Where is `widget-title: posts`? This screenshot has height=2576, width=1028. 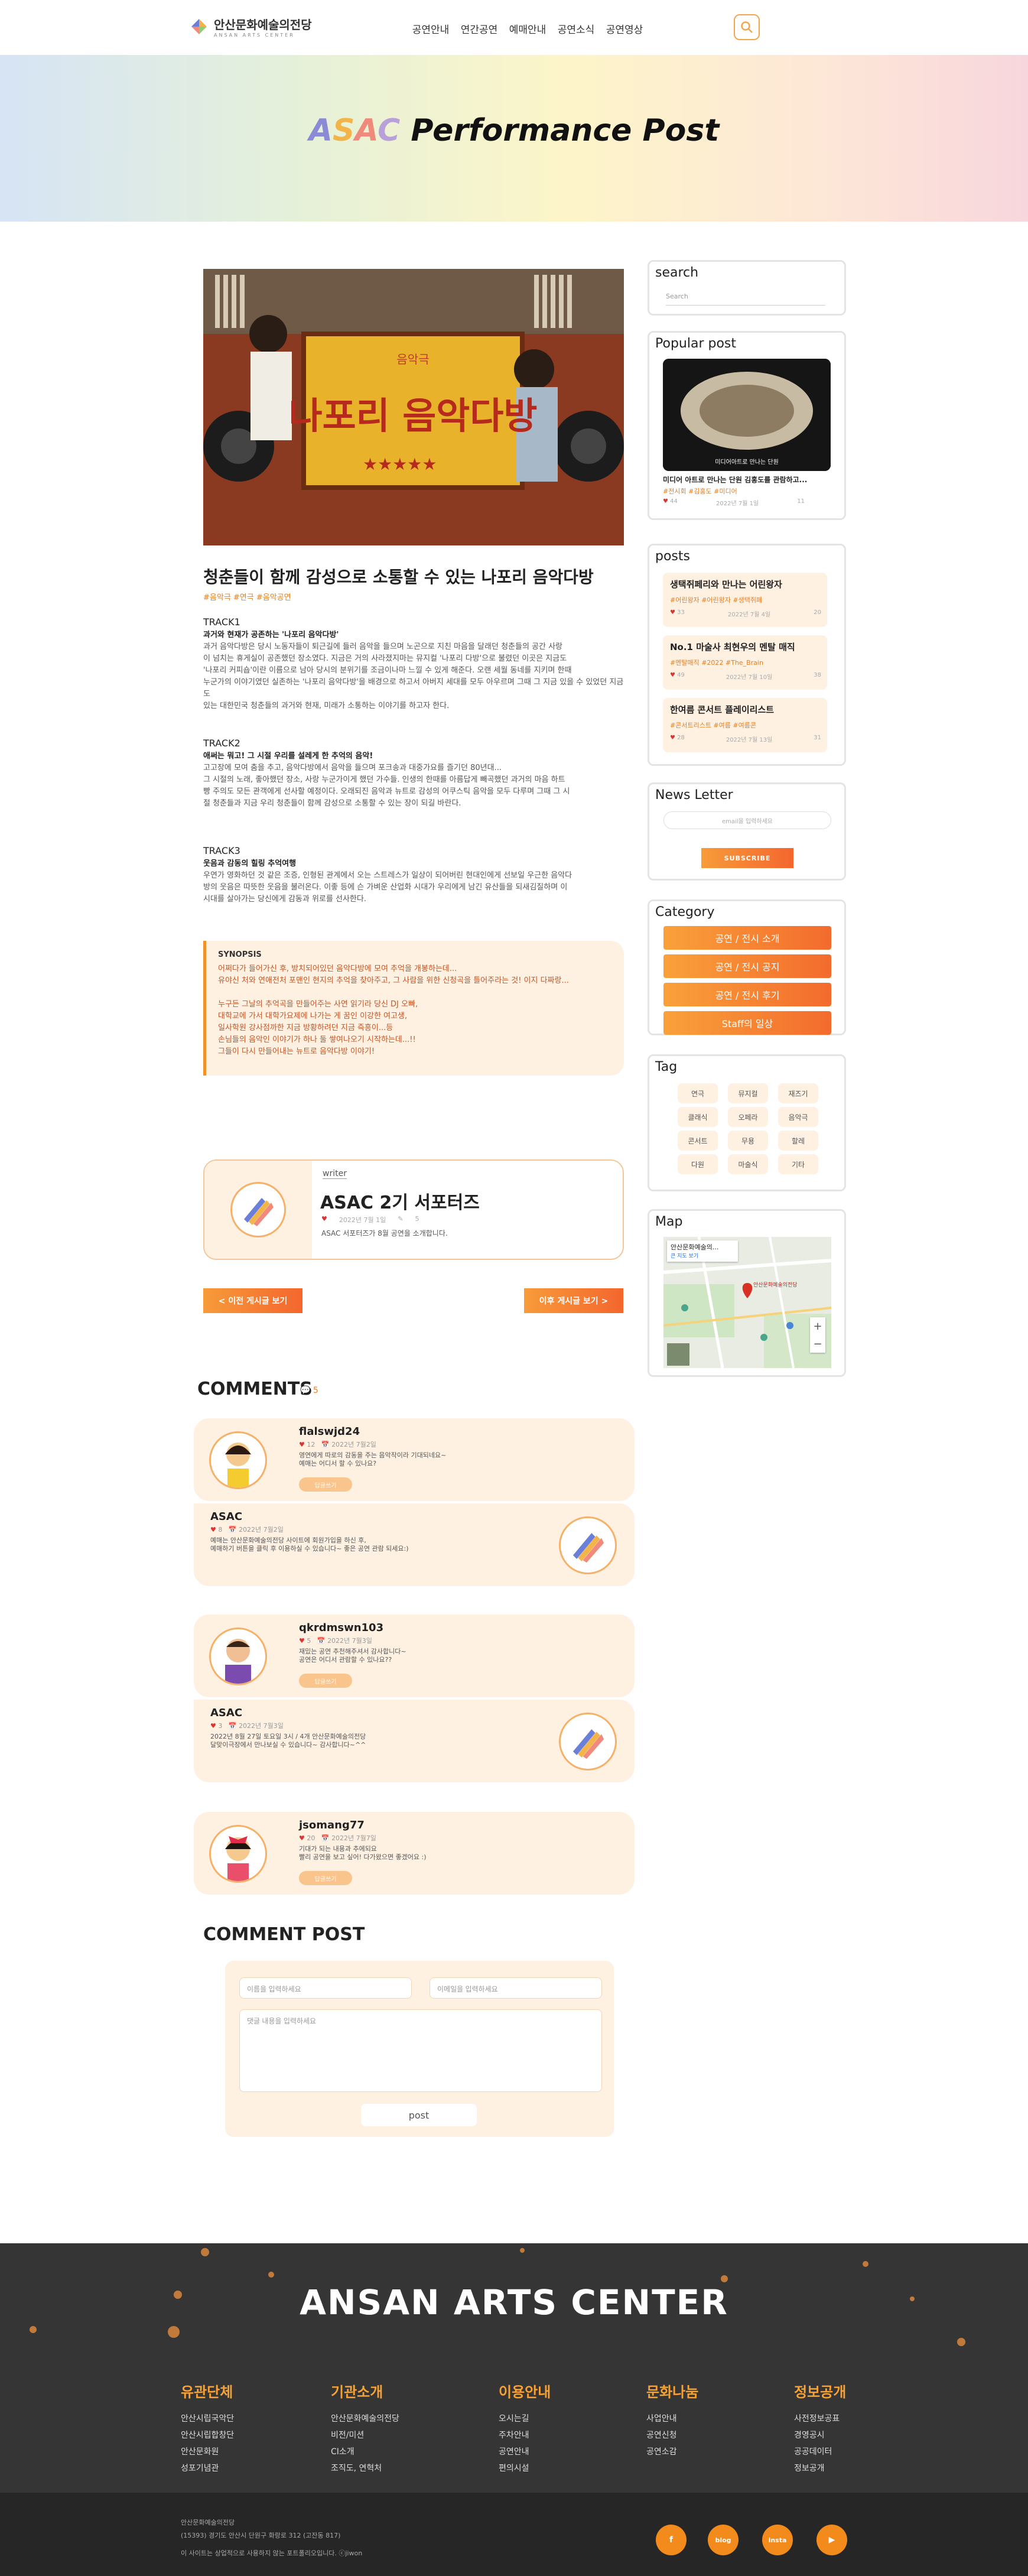 widget-title: posts is located at coordinates (672, 556).